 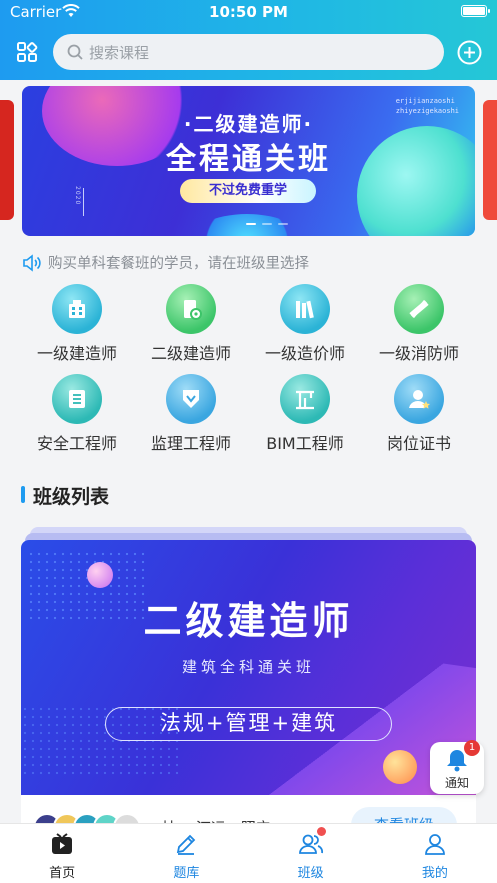 I want to click on tab-home: 首页, so click(x=62, y=853).